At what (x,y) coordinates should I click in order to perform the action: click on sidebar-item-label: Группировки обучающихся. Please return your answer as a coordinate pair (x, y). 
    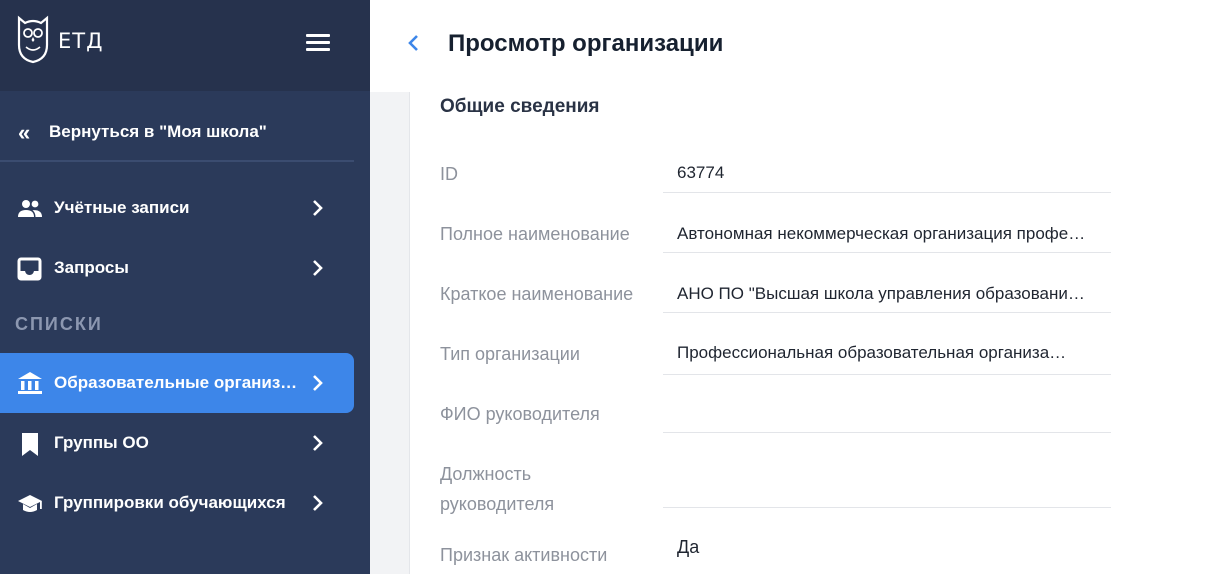
    Looking at the image, I should click on (170, 502).